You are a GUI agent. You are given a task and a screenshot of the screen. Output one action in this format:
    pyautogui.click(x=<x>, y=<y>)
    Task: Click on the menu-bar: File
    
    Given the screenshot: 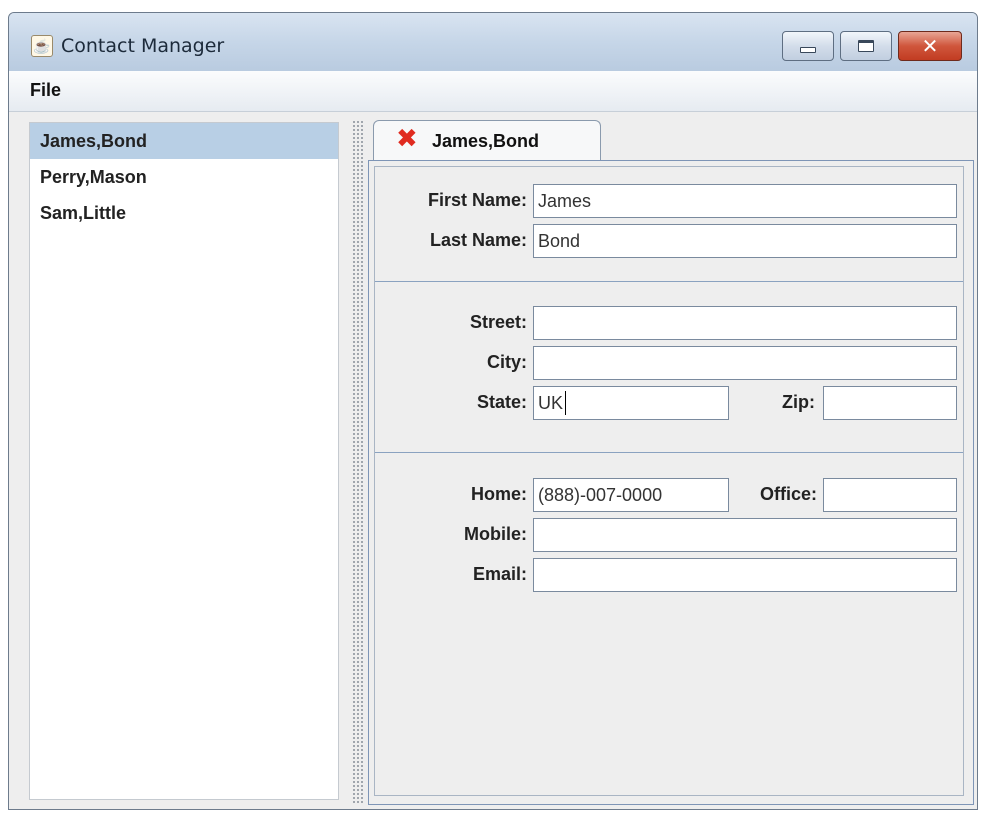 What is the action you would take?
    pyautogui.click(x=493, y=91)
    